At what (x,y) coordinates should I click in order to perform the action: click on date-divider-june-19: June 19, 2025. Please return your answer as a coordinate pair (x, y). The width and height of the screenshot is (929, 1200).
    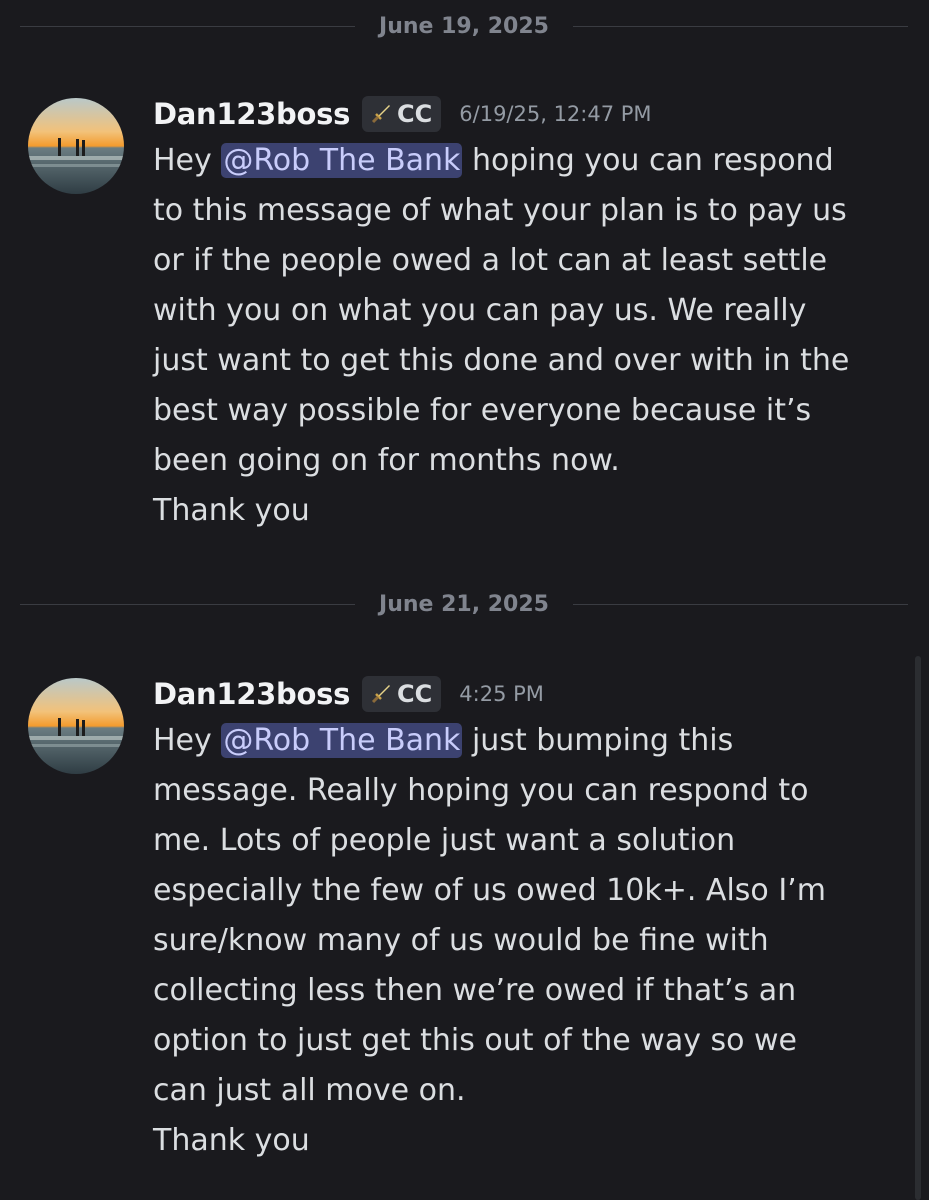
    Looking at the image, I should click on (464, 26).